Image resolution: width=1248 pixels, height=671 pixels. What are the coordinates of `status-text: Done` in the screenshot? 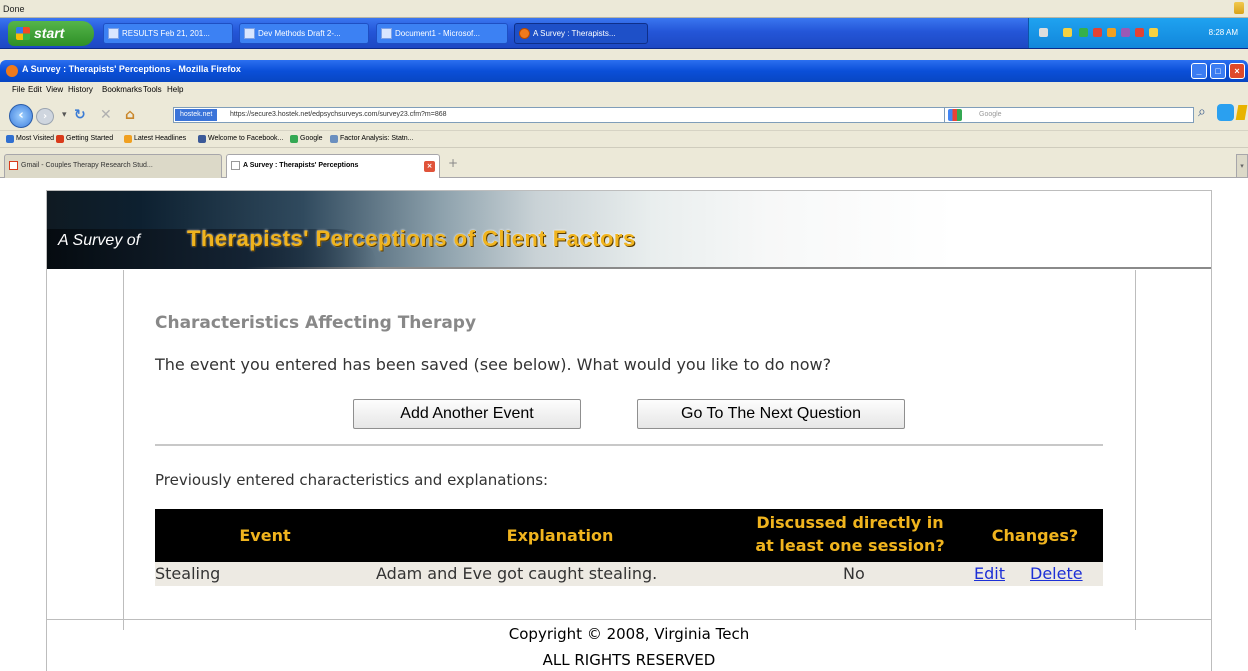 It's located at (14, 9).